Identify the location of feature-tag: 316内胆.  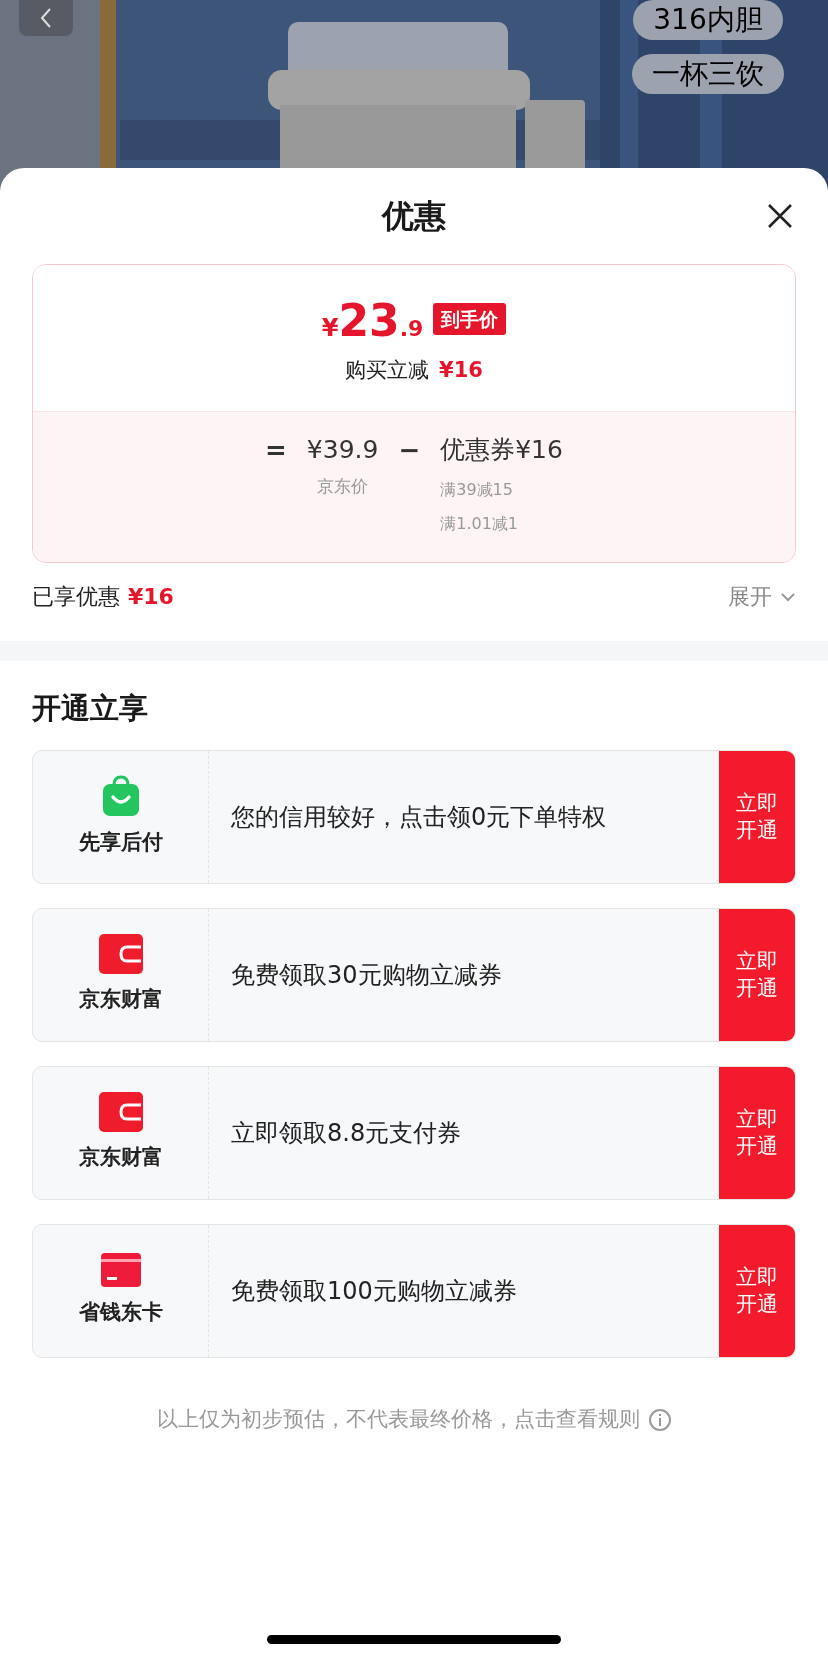
(708, 20).